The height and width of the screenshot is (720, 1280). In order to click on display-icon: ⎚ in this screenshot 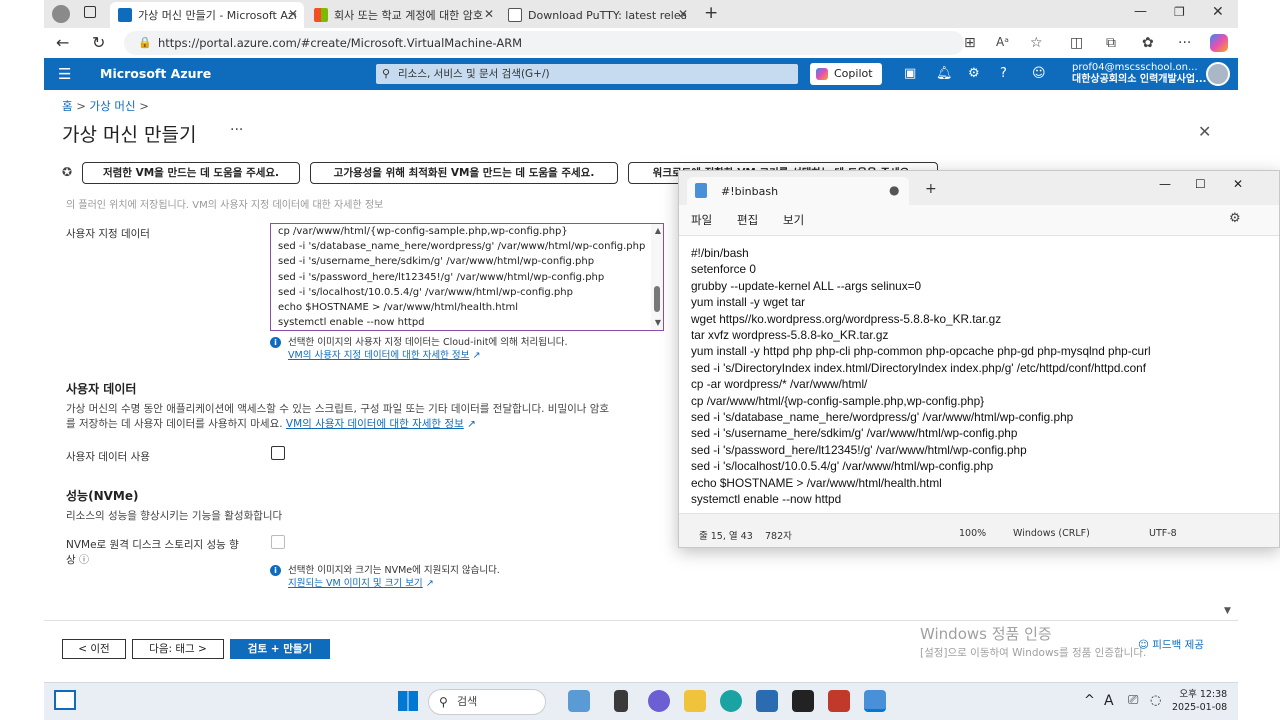, I will do `click(1133, 700)`.